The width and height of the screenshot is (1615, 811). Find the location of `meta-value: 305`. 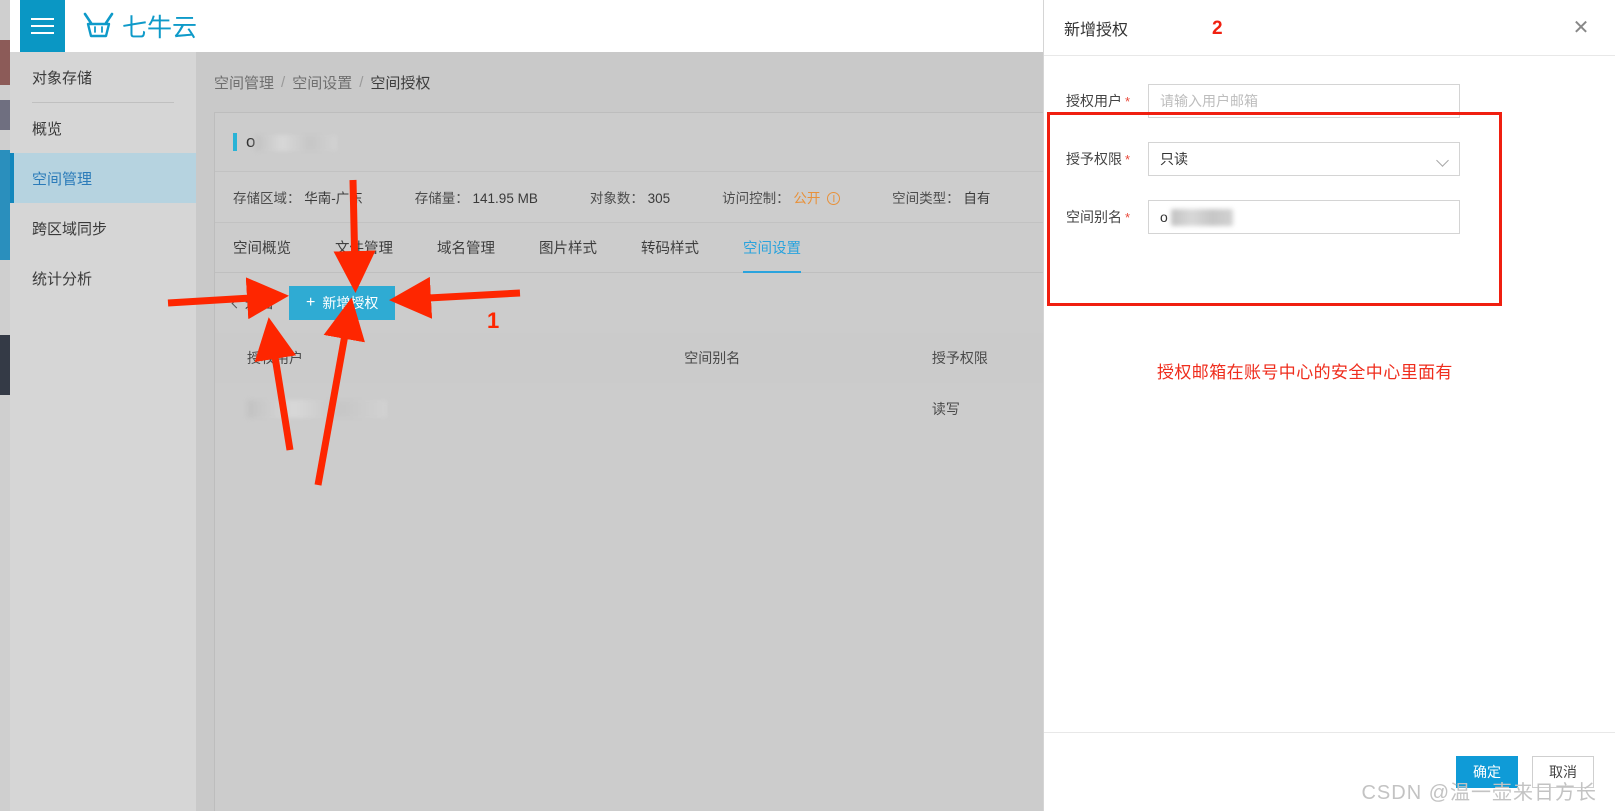

meta-value: 305 is located at coordinates (659, 198).